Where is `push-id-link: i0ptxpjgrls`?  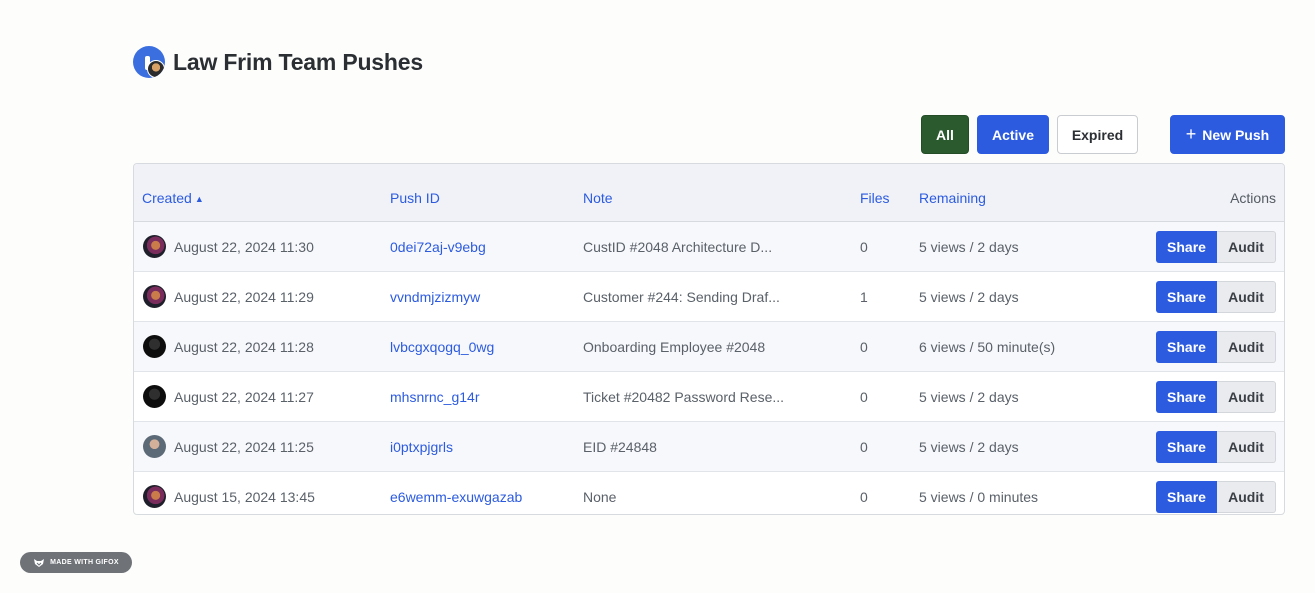 push-id-link: i0ptxpjgrls is located at coordinates (421, 447).